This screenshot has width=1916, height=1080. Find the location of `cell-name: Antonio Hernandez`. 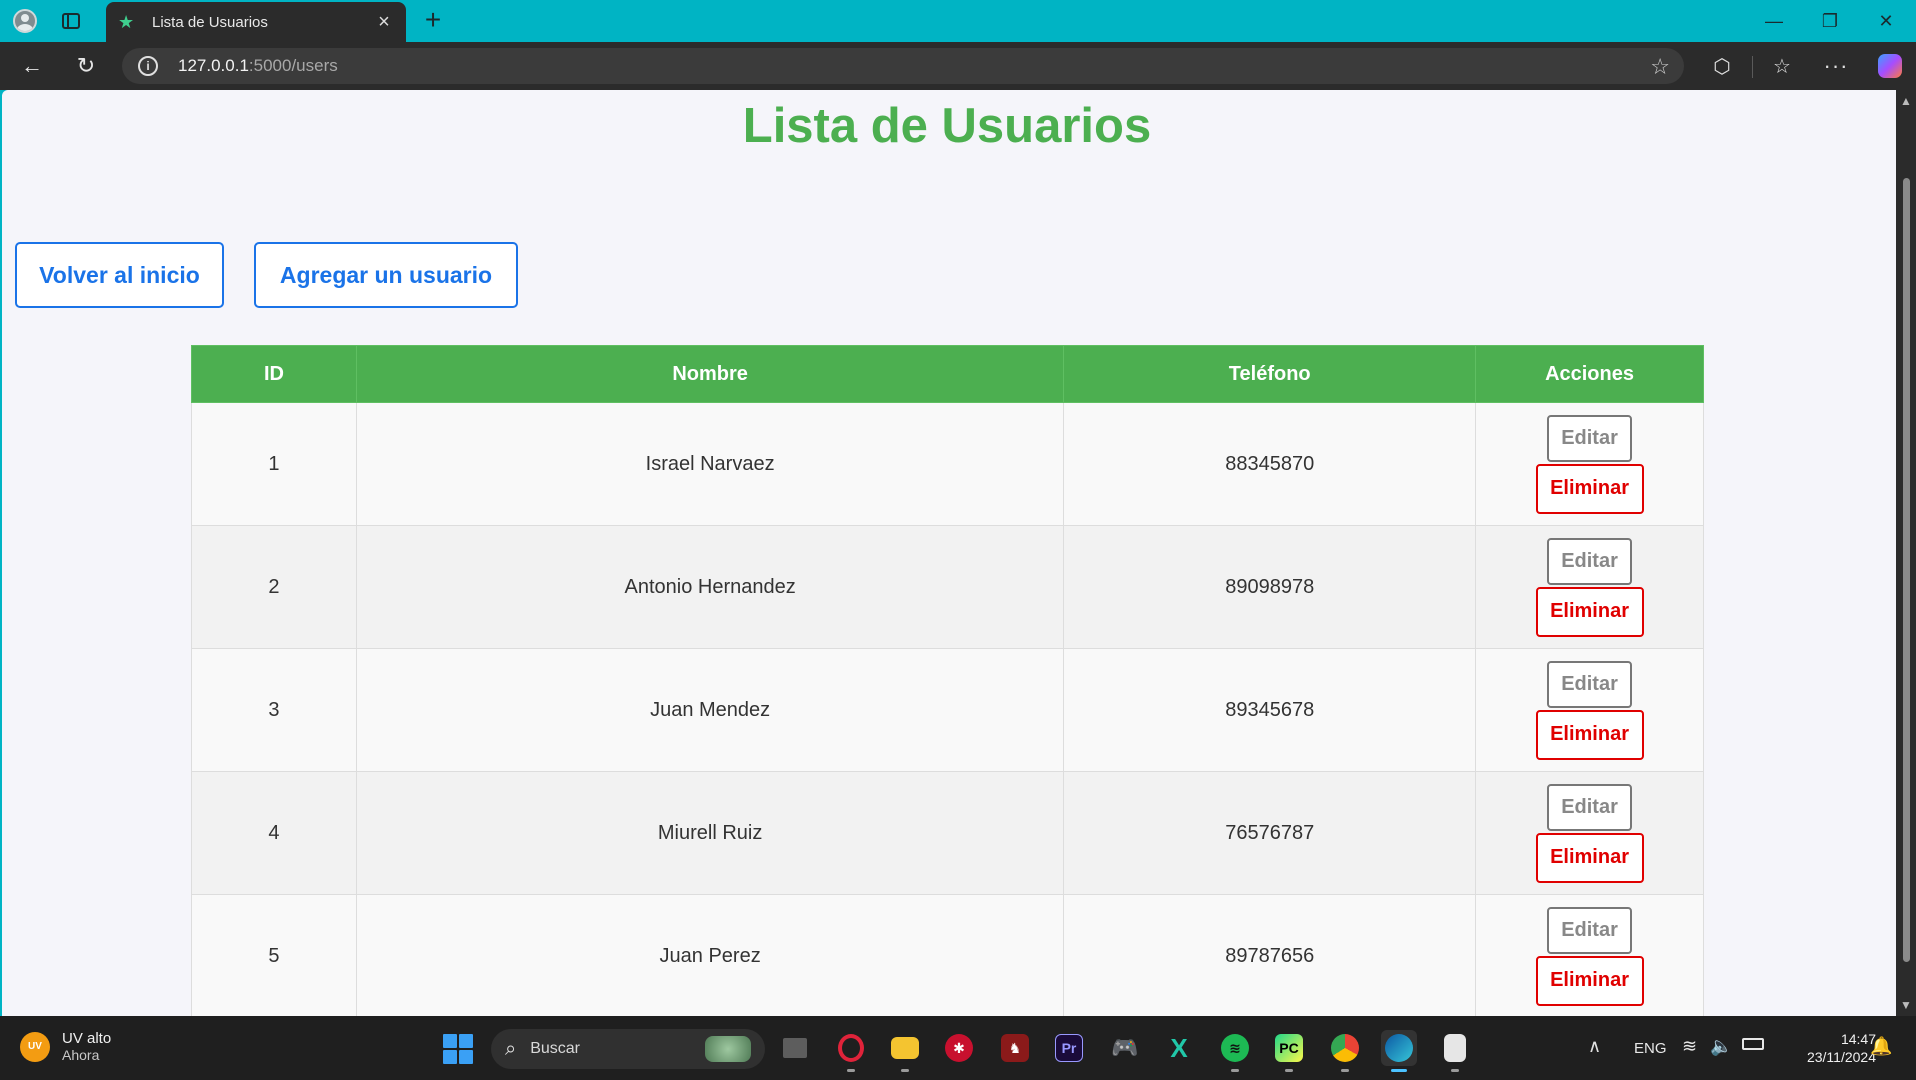

cell-name: Antonio Hernandez is located at coordinates (710, 587).